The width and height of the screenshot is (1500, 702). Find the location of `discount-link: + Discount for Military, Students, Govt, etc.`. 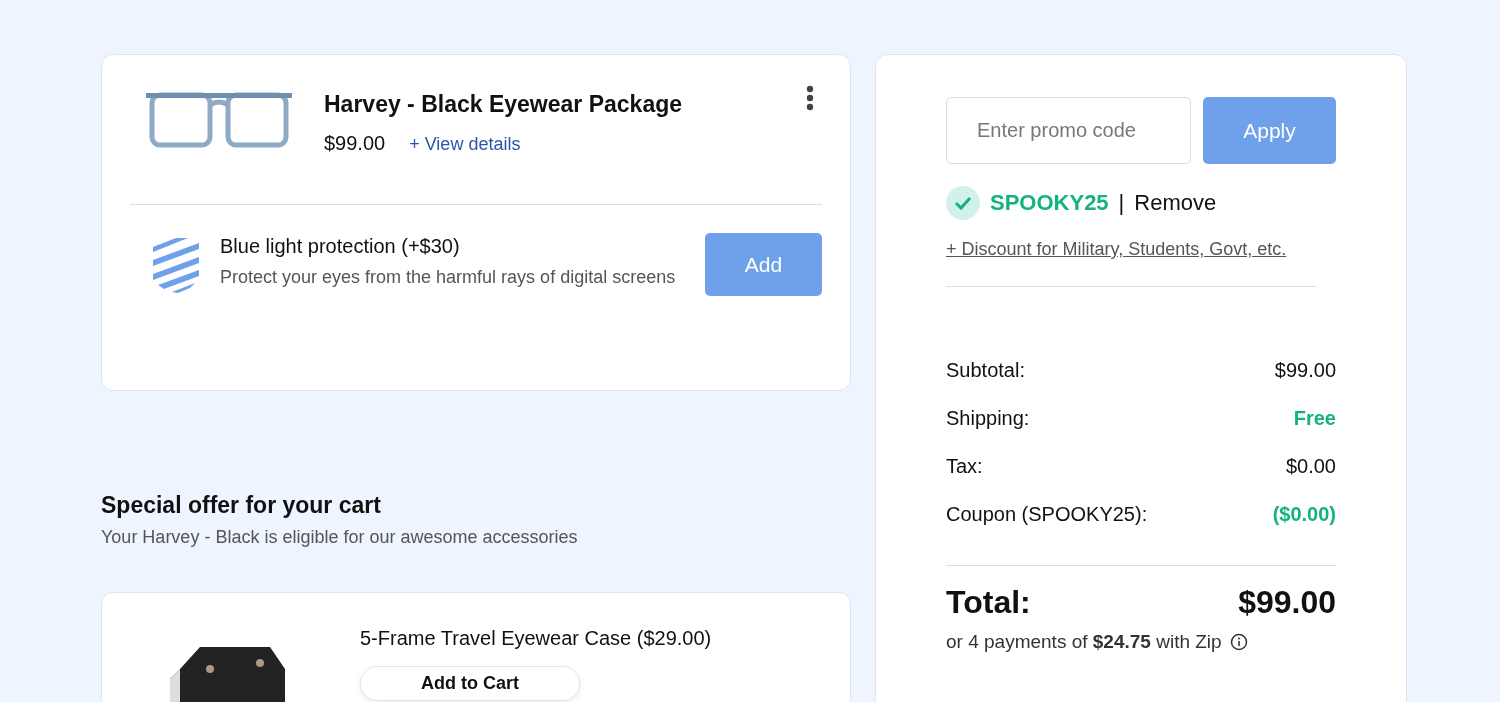

discount-link: + Discount for Military, Students, Govt, etc. is located at coordinates (1131, 260).